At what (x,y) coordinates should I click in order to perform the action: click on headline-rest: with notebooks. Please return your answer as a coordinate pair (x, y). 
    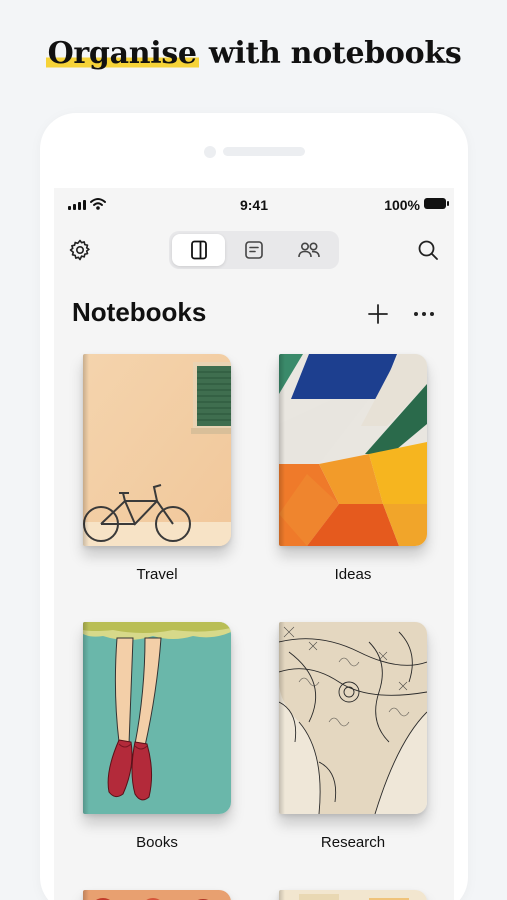
    Looking at the image, I should click on (330, 53).